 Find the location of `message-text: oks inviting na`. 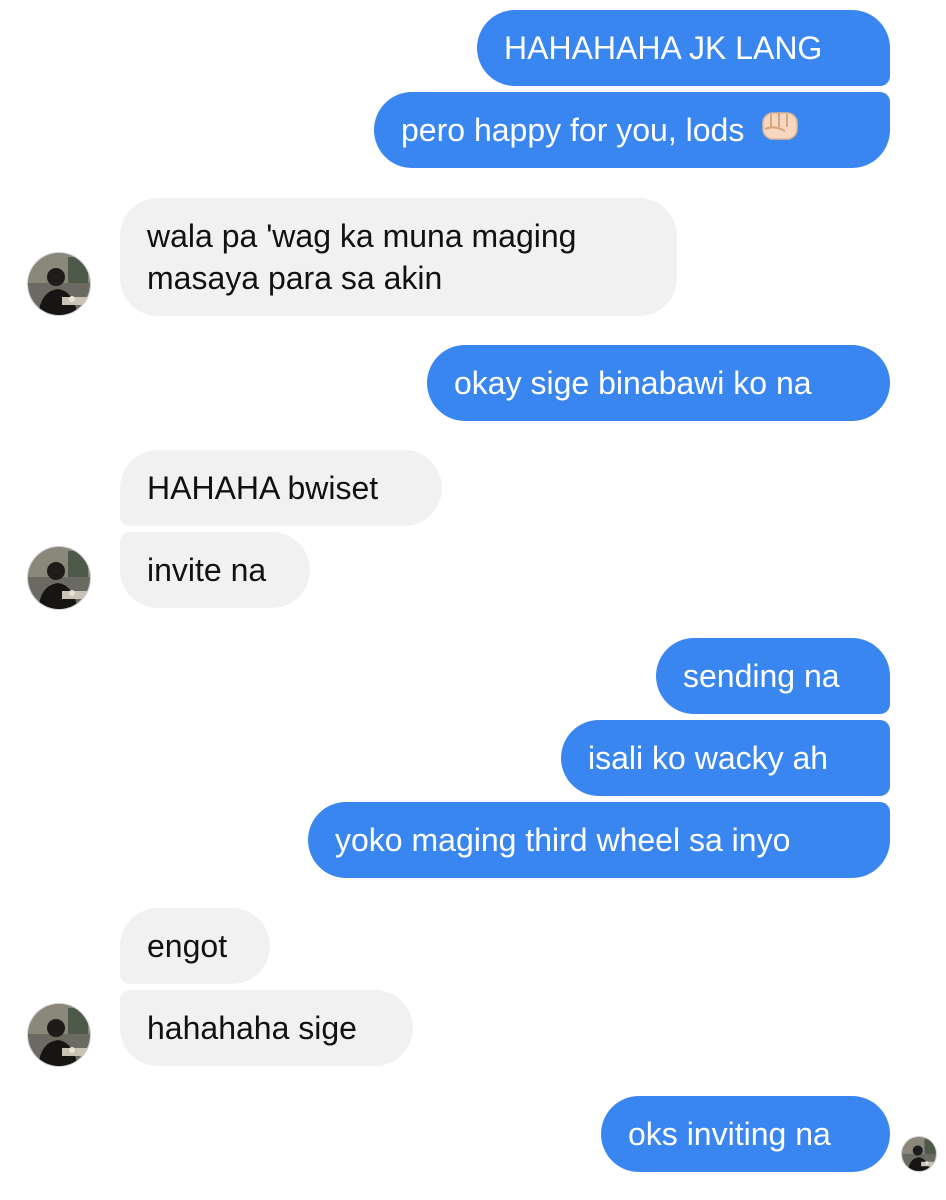

message-text: oks inviting na is located at coordinates (729, 1134).